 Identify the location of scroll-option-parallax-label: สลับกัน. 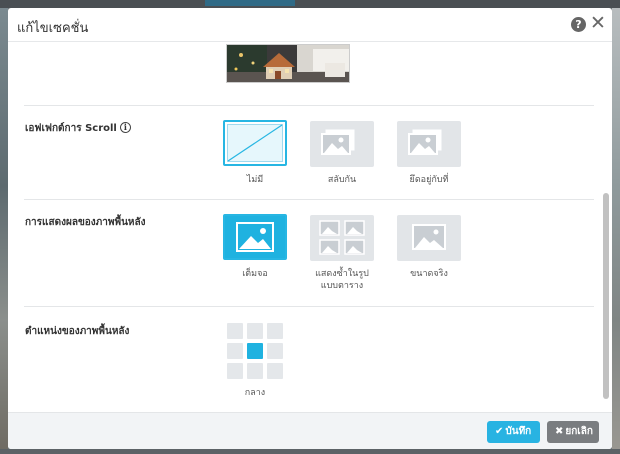
(342, 180).